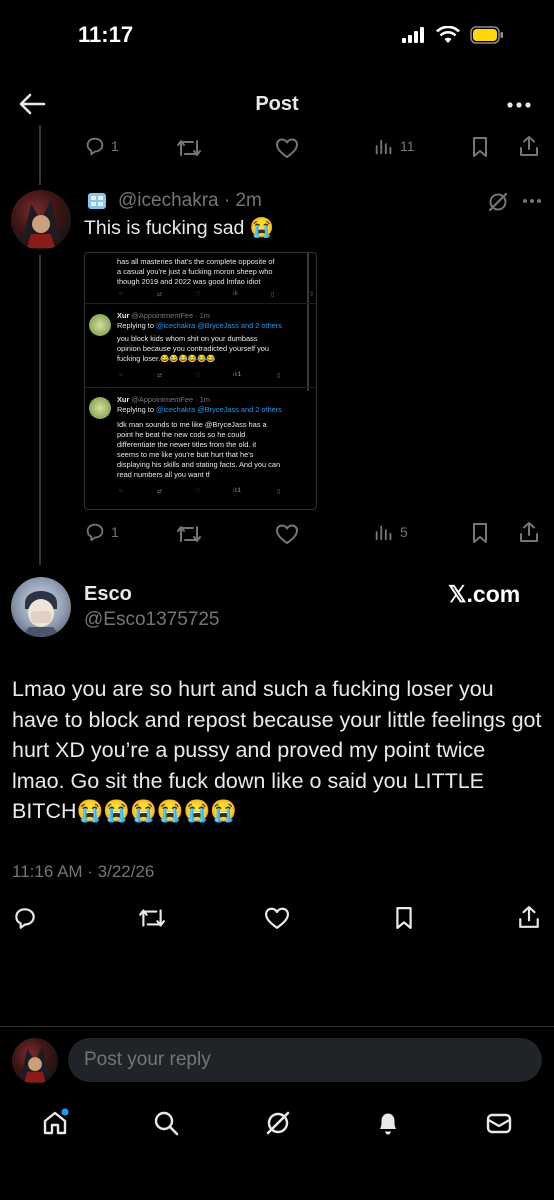 This screenshot has width=554, height=1200. I want to click on x-com-watermark: 𝕏.com, so click(484, 594).